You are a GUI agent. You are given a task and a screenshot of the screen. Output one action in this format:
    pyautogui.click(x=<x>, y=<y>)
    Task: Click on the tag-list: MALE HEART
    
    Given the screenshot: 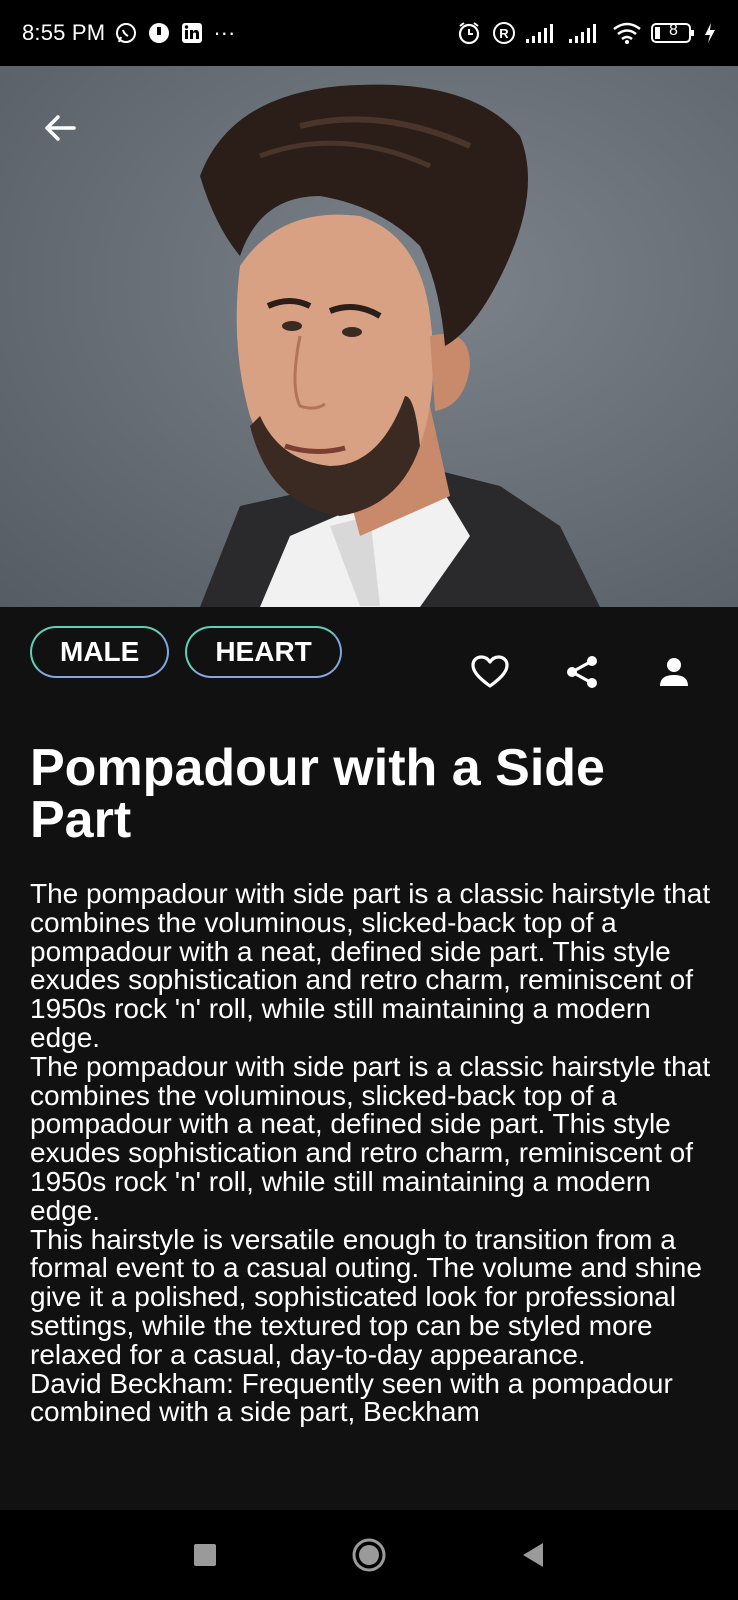 What is the action you would take?
    pyautogui.click(x=186, y=652)
    